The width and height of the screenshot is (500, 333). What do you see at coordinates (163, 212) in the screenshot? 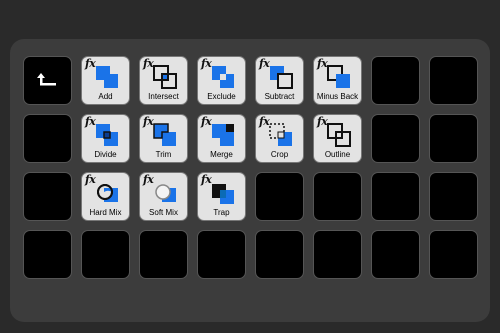
I see `soft-mix-label: Soft Mix` at bounding box center [163, 212].